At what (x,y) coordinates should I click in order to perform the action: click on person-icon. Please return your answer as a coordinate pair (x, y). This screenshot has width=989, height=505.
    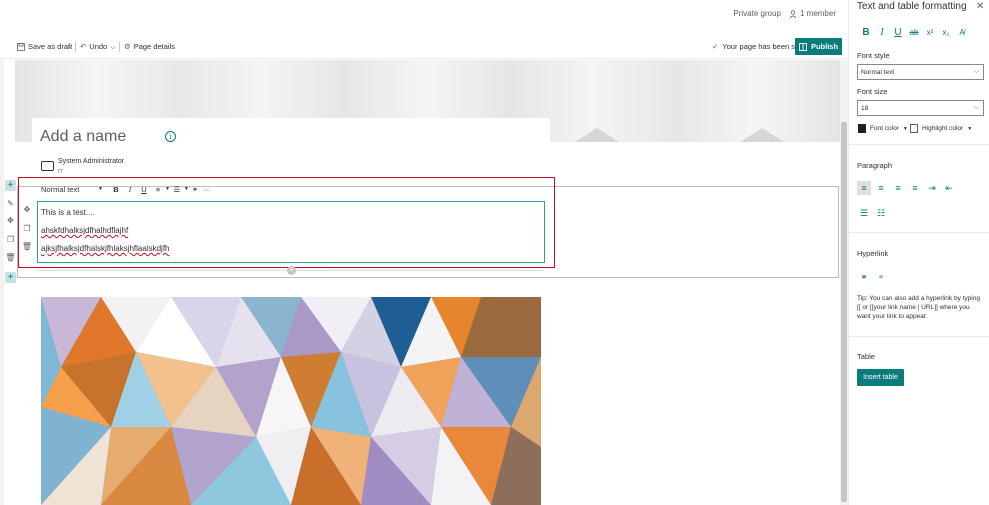
    Looking at the image, I should click on (793, 13).